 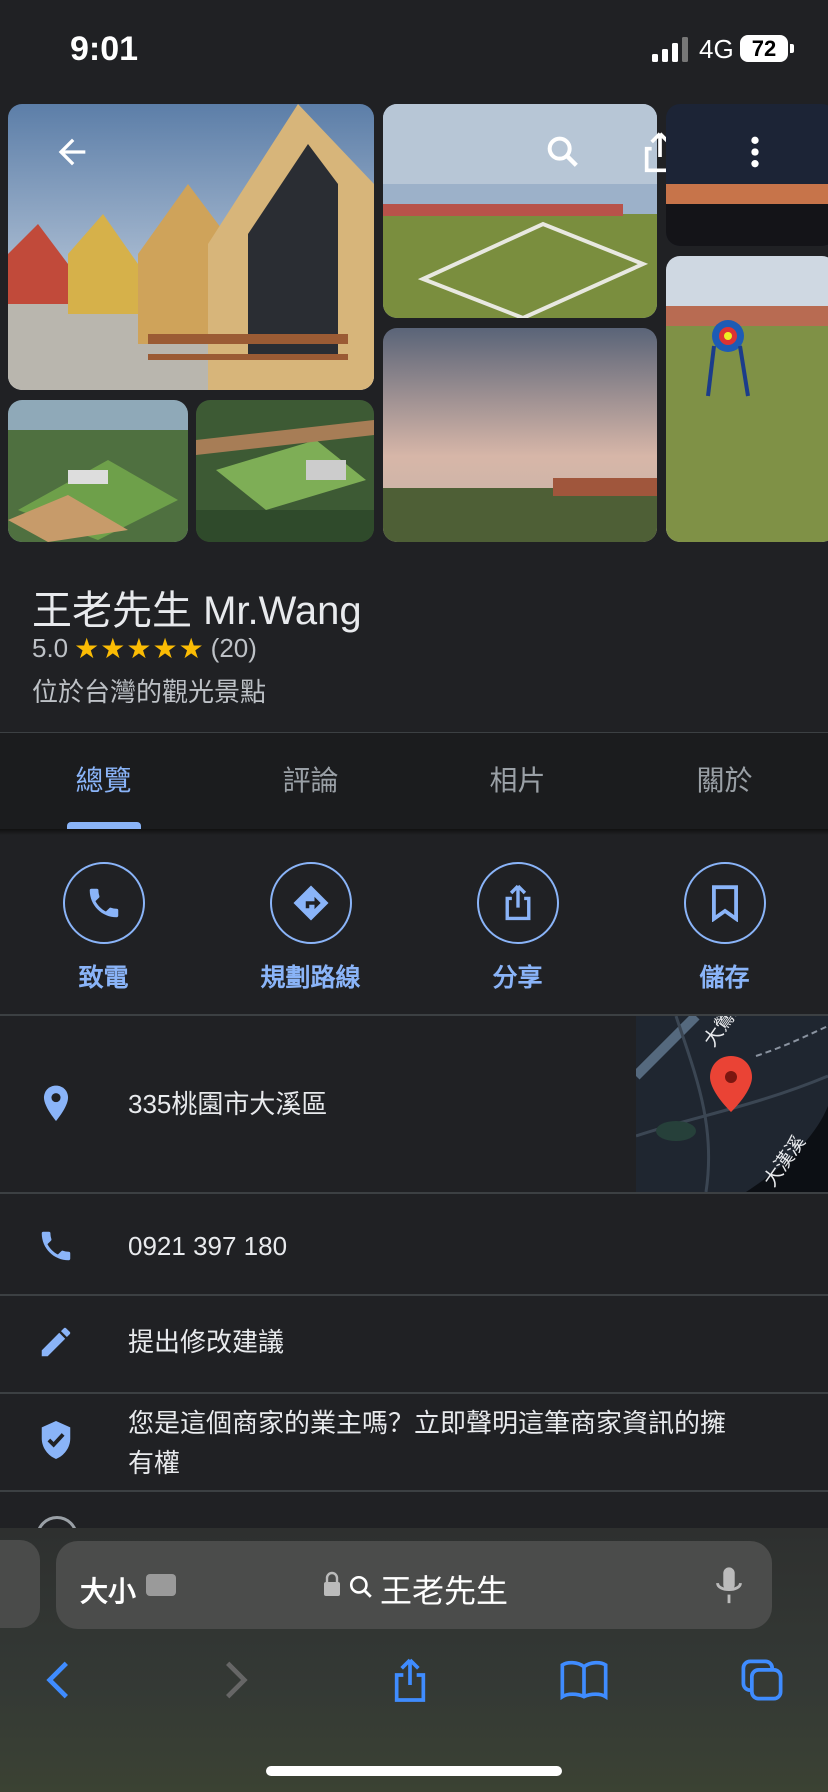 I want to click on location-pin-icon, so click(x=56, y=1104).